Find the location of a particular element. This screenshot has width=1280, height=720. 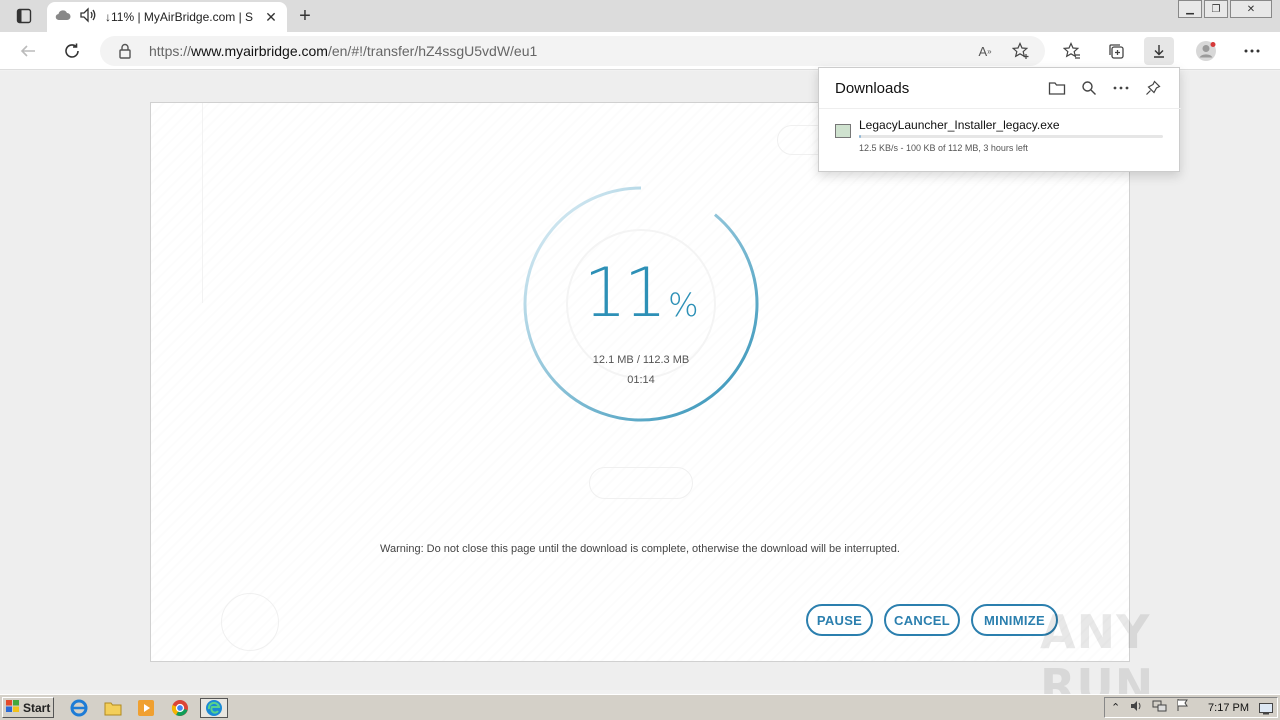

cancel-button: CANCEL is located at coordinates (922, 620).